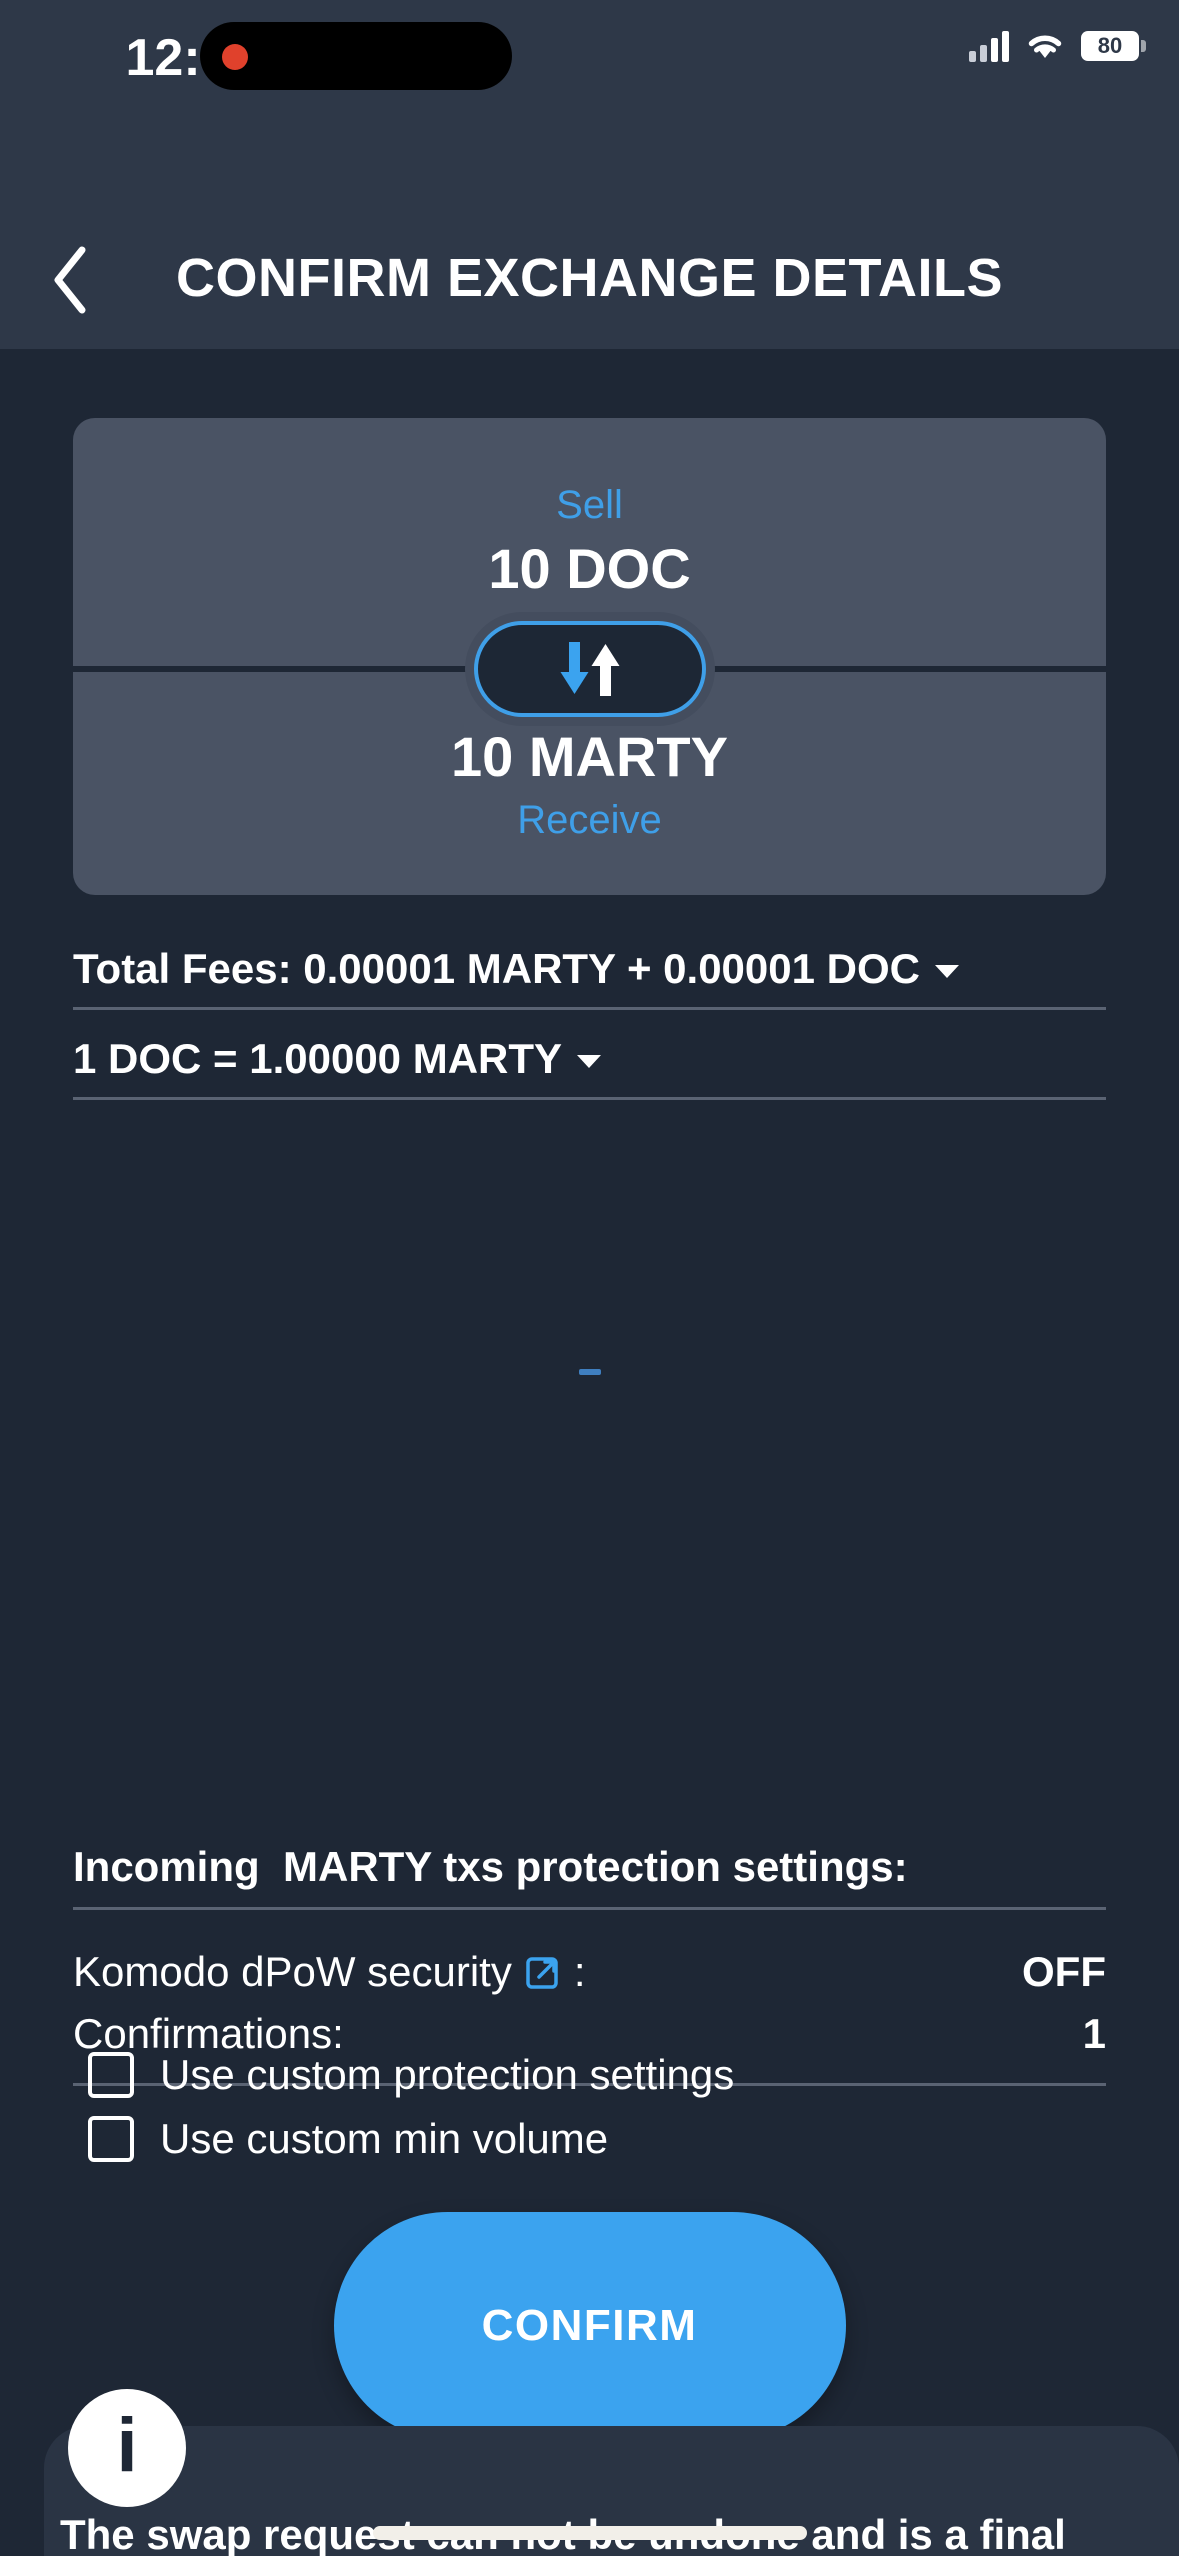 This screenshot has height=2556, width=1179. What do you see at coordinates (1110, 45) in the screenshot?
I see `battery-percent: 80` at bounding box center [1110, 45].